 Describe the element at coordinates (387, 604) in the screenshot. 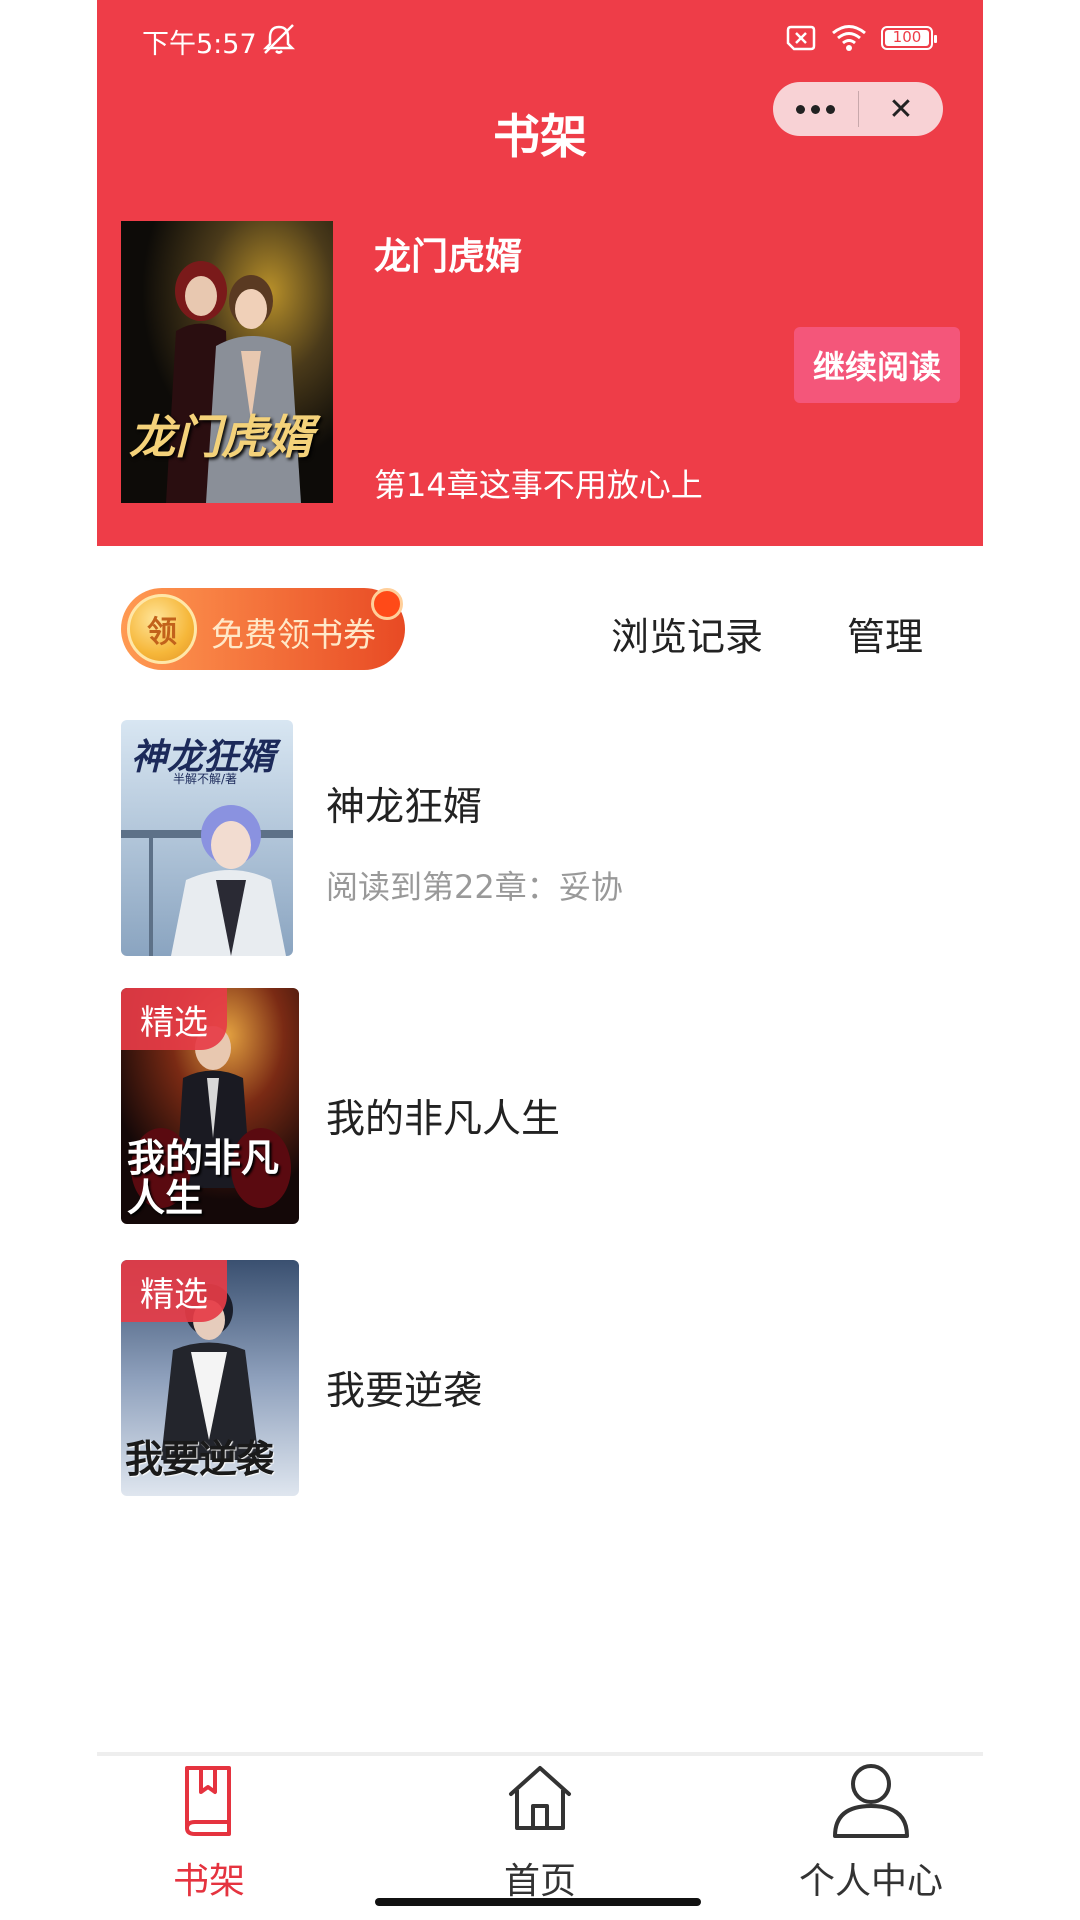

I see `notification-dot` at that location.